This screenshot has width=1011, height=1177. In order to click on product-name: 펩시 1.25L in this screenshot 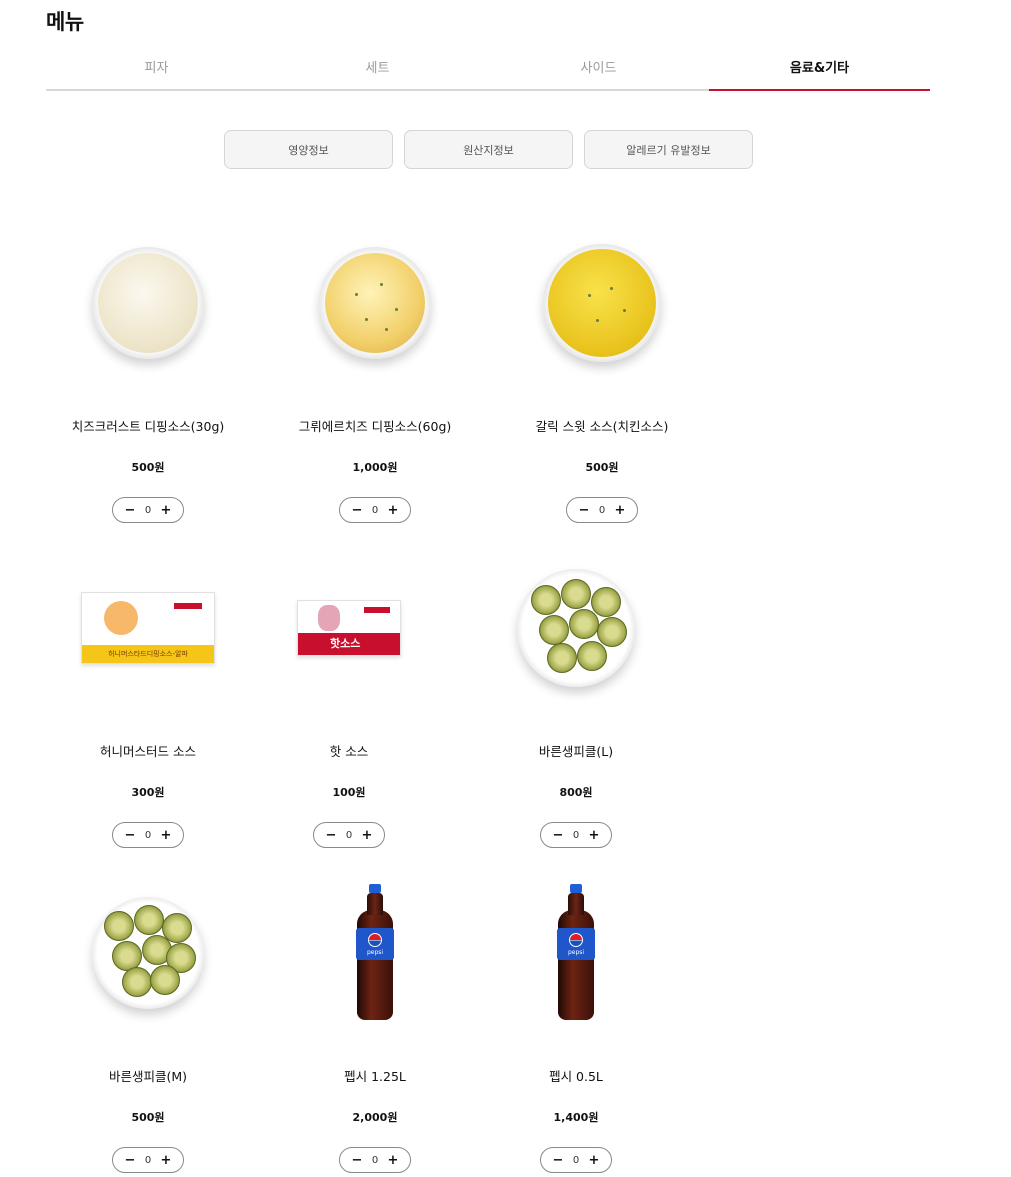, I will do `click(375, 1076)`.